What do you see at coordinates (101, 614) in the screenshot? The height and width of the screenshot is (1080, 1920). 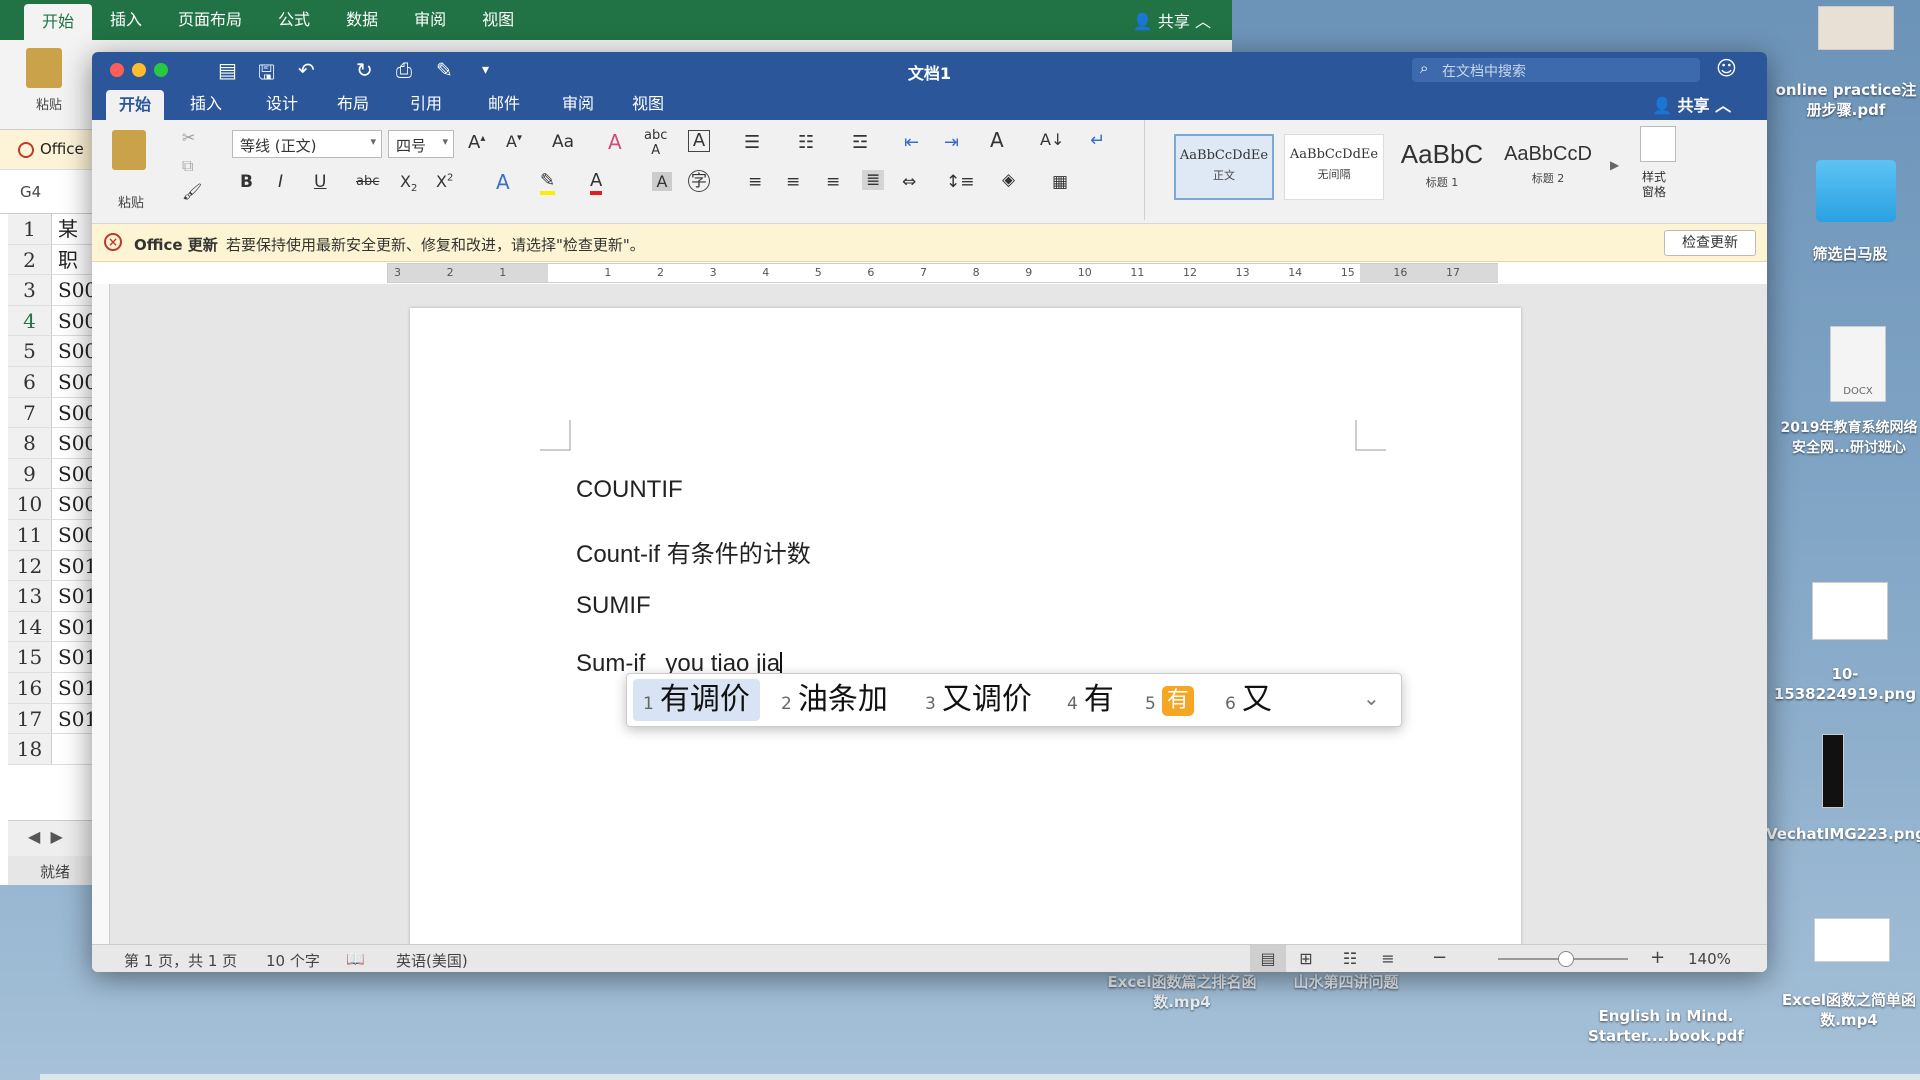 I see `vertical-ruler` at bounding box center [101, 614].